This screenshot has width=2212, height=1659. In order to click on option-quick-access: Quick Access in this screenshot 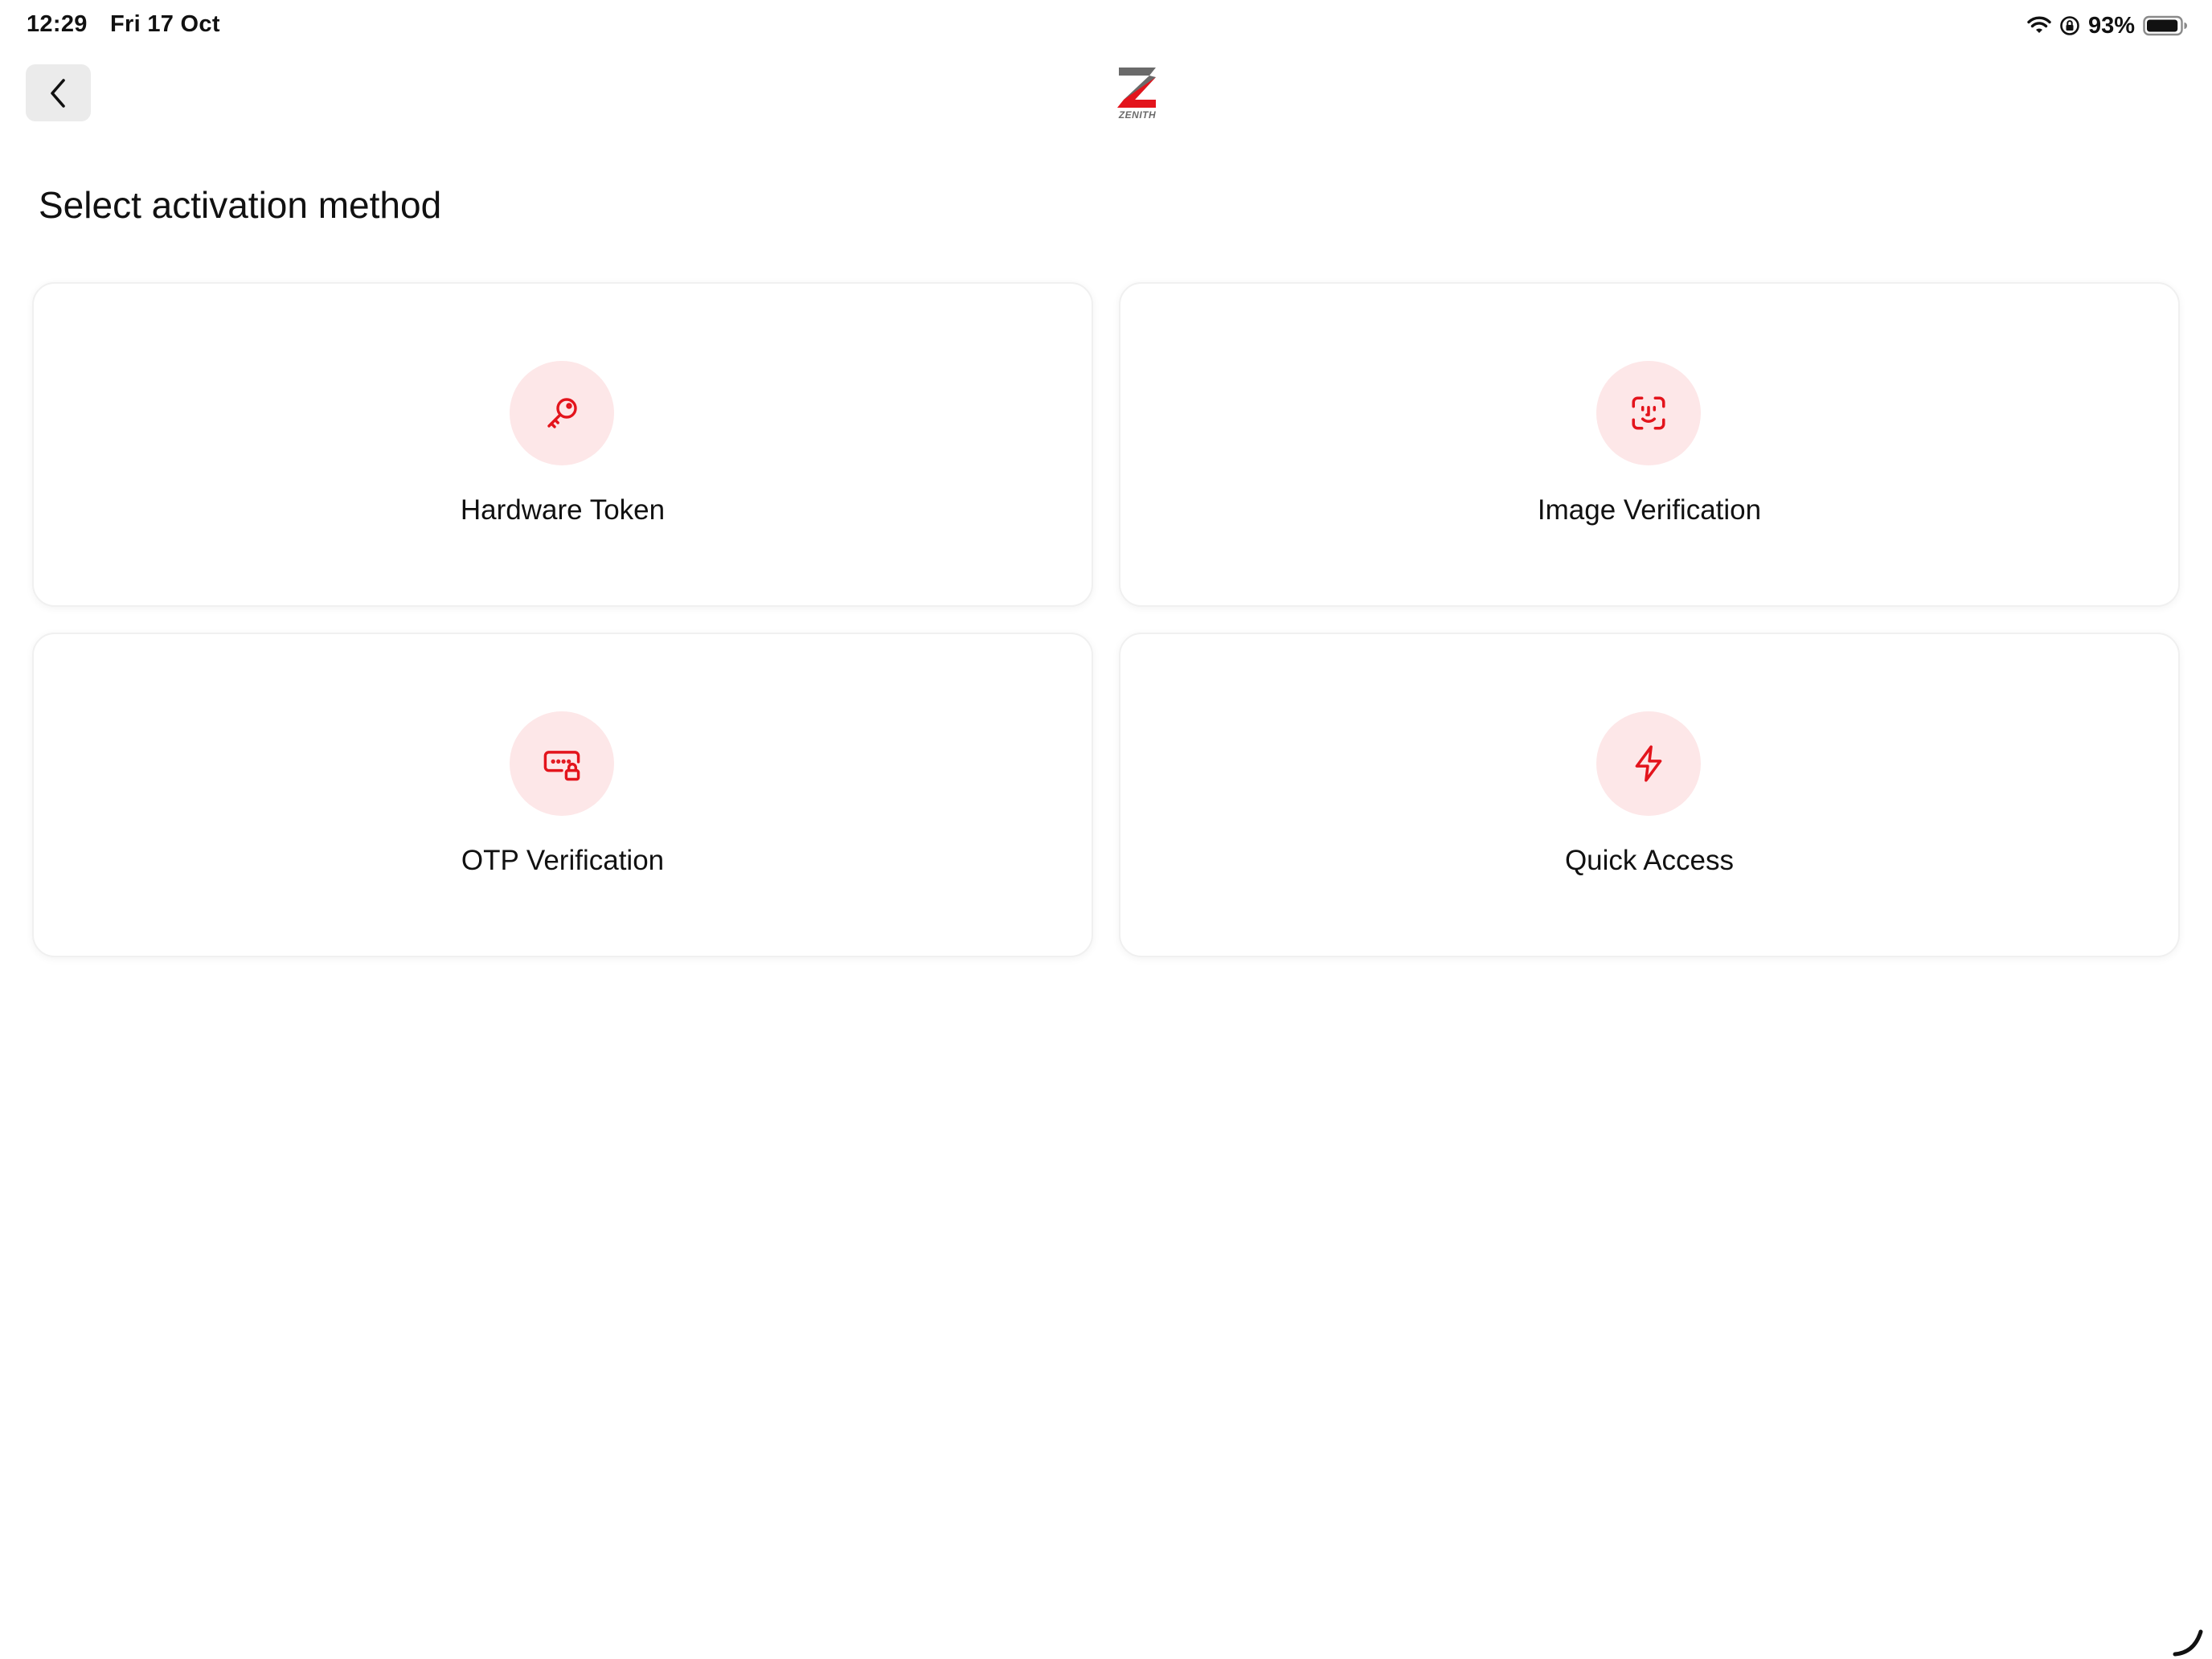, I will do `click(1649, 795)`.